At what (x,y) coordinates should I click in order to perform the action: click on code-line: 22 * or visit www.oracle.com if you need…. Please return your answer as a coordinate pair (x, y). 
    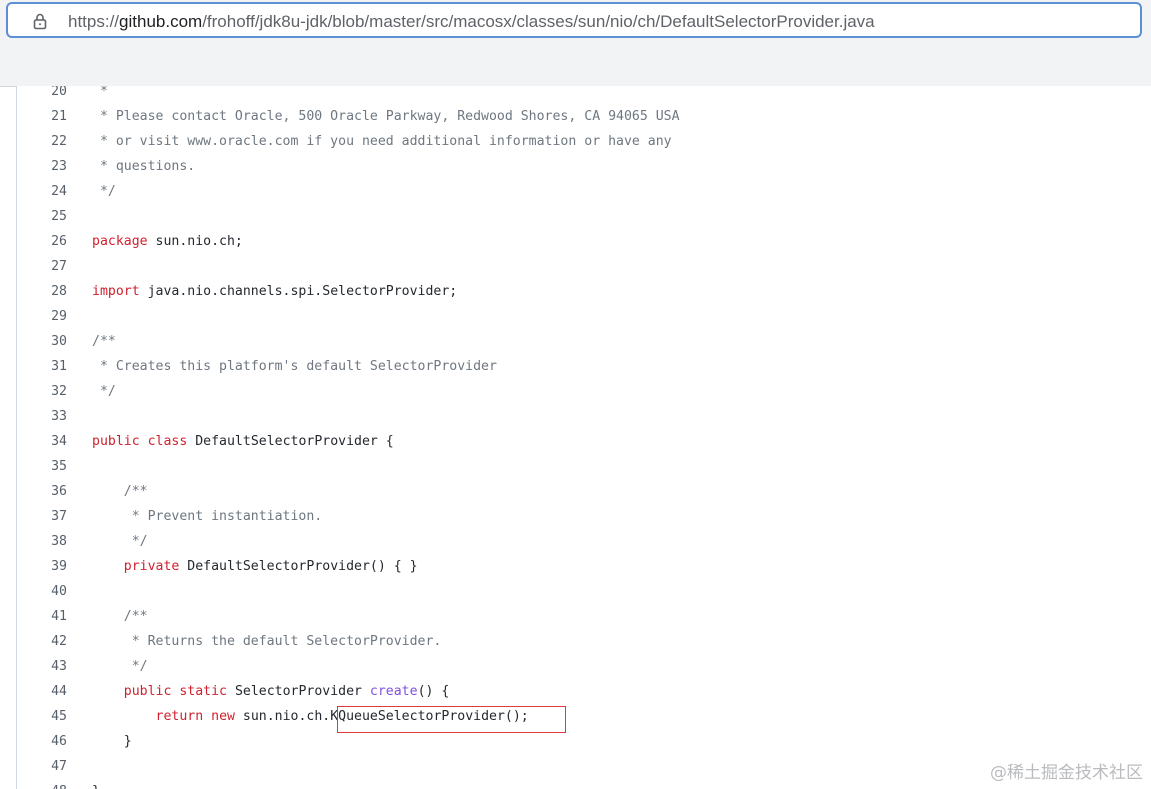
    Looking at the image, I should click on (584, 141).